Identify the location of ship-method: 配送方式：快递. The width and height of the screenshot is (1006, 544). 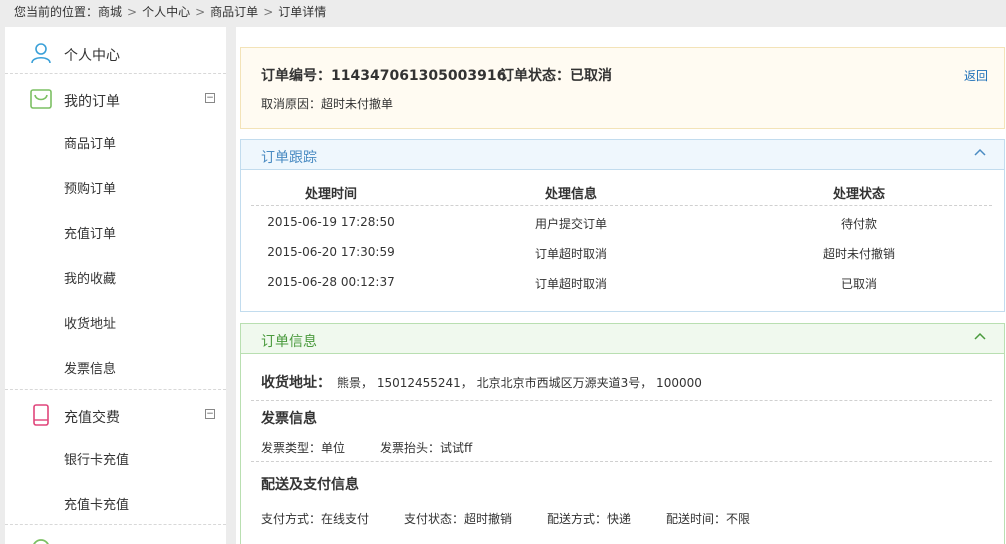
(589, 518).